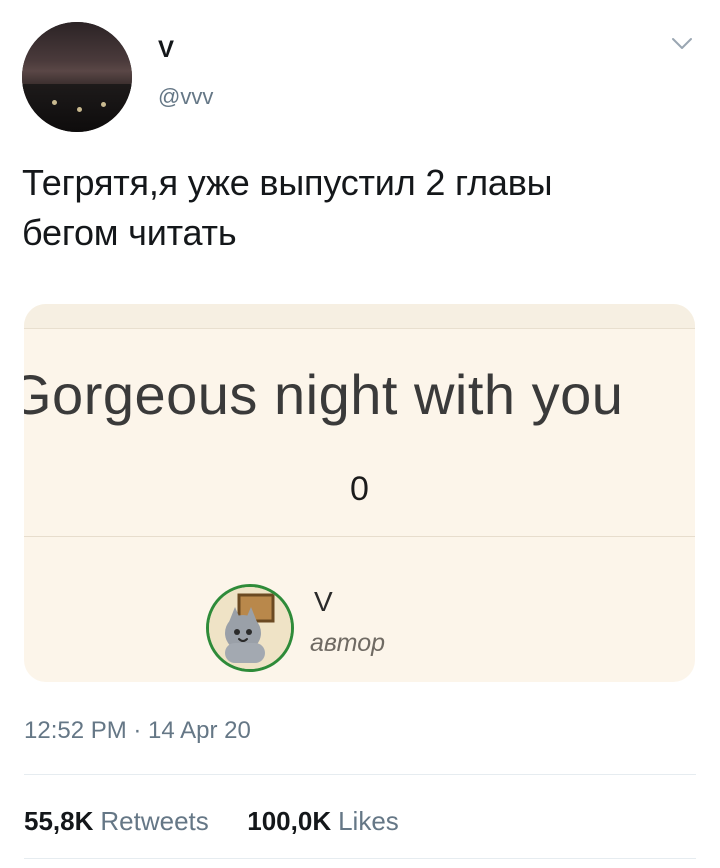 This screenshot has height=868, width=720. What do you see at coordinates (360, 77) in the screenshot?
I see `tweet-header: V @vvv` at bounding box center [360, 77].